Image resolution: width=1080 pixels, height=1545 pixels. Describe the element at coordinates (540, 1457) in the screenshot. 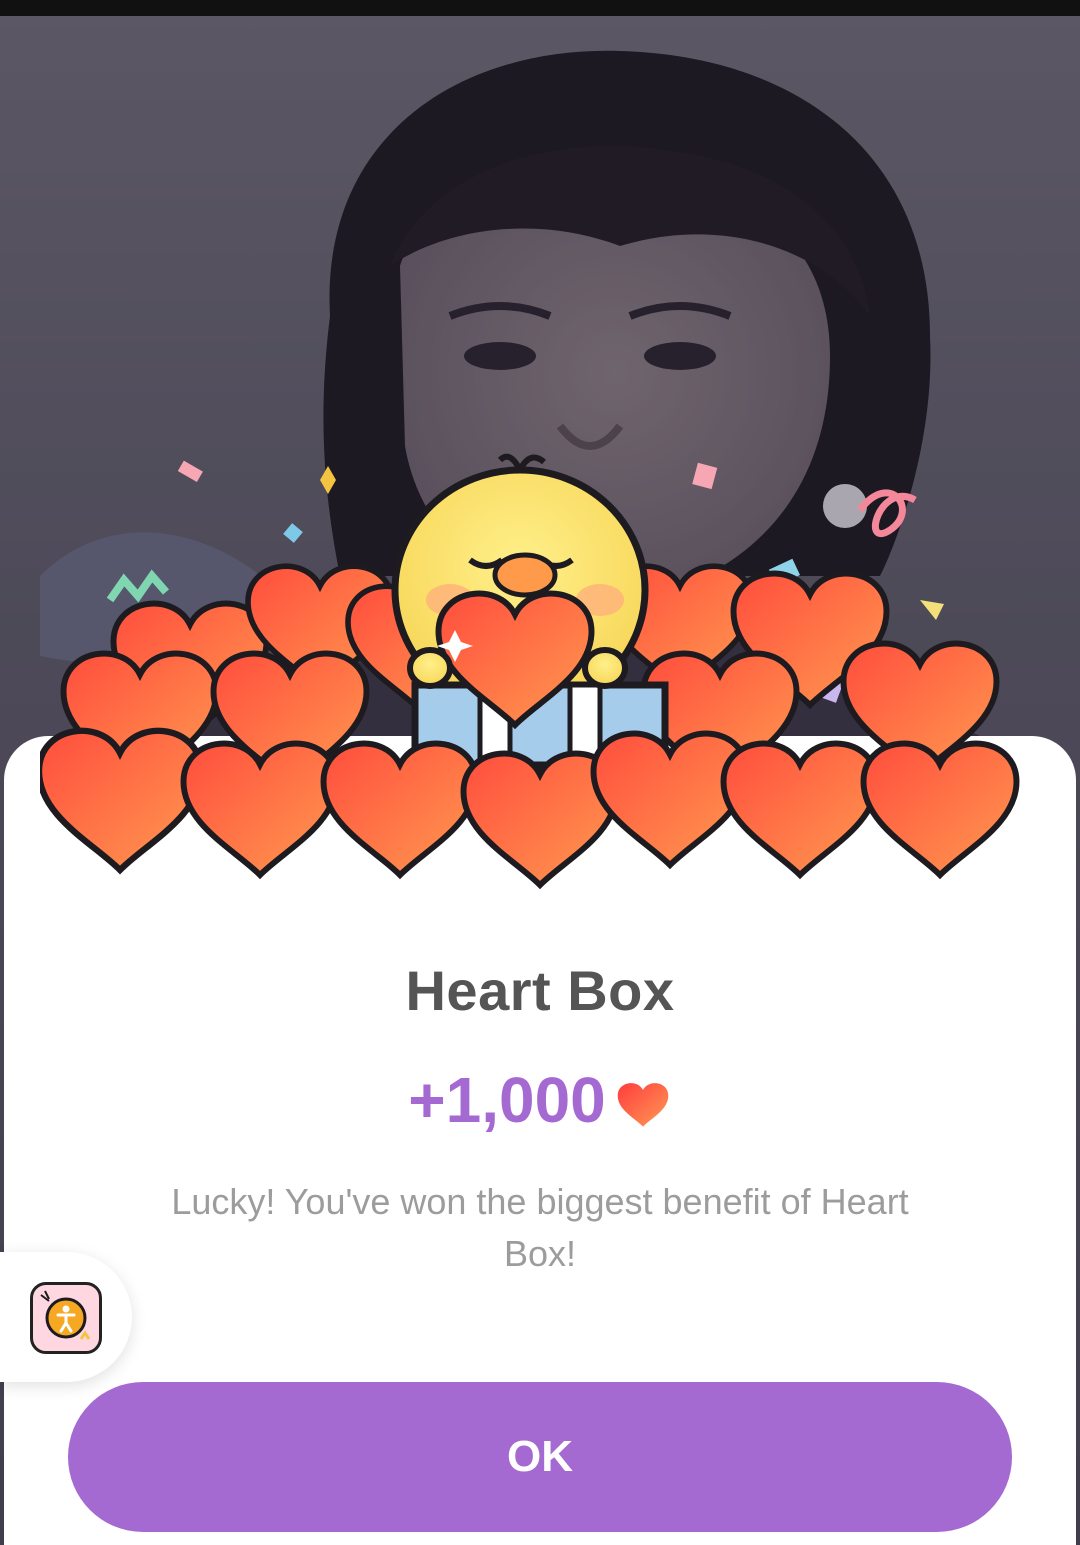

I see `ok-button: OK` at that location.